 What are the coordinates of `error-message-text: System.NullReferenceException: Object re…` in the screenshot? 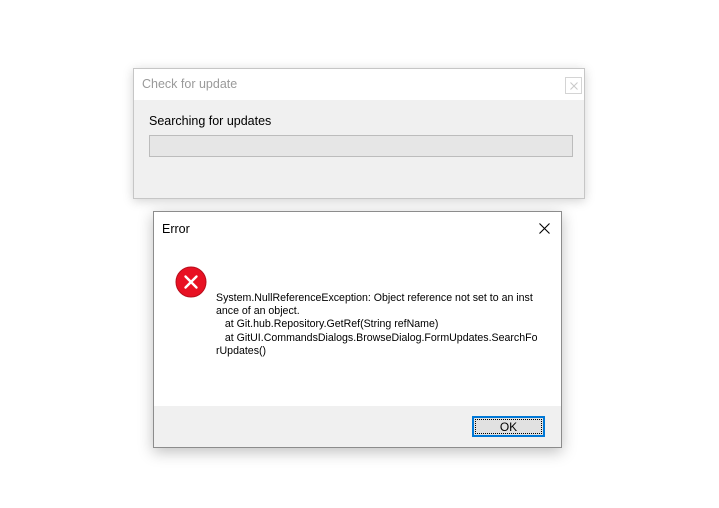 It's located at (377, 324).